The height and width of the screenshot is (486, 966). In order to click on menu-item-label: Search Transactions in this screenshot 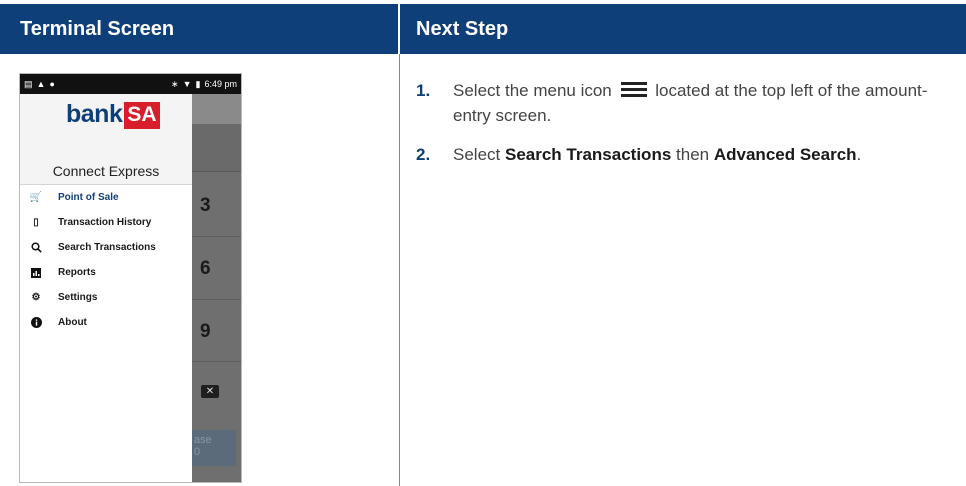, I will do `click(107, 247)`.